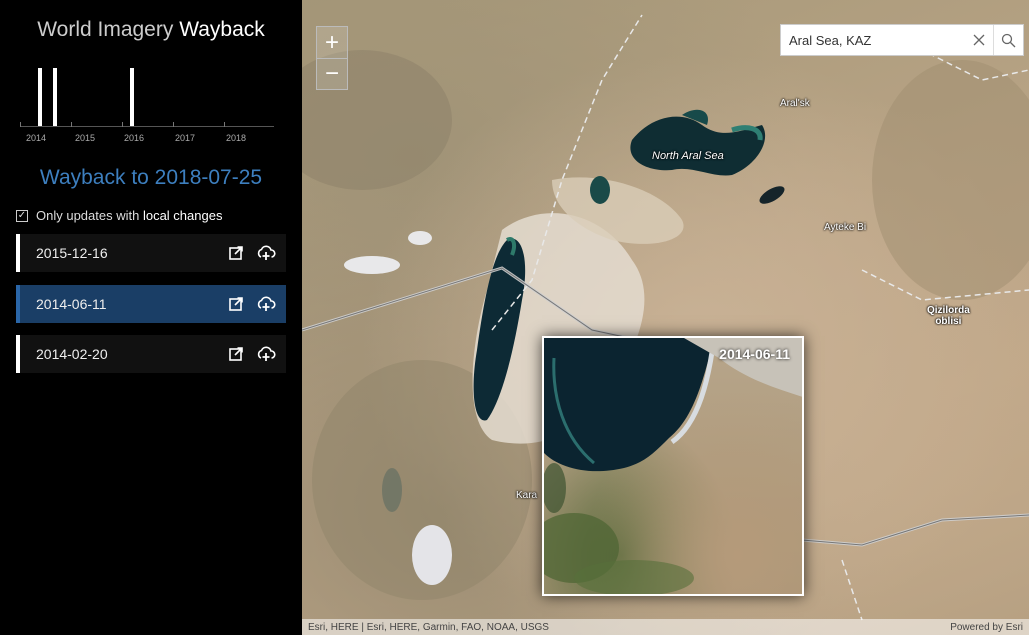  What do you see at coordinates (222, 29) in the screenshot?
I see `app-title-bold: Wayback` at bounding box center [222, 29].